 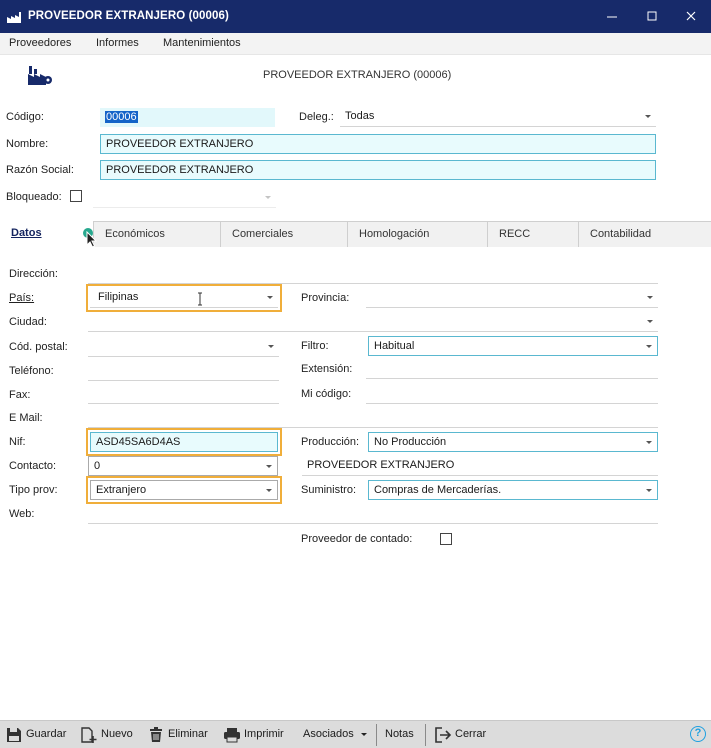 I want to click on produccion-select: No Producción, so click(x=513, y=442).